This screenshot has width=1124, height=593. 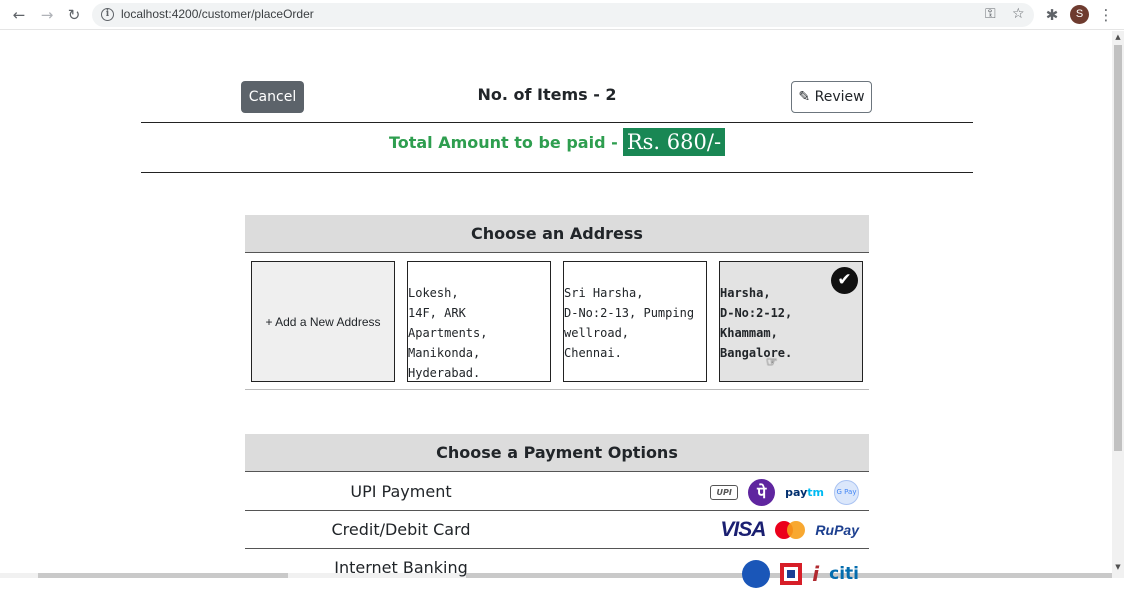 What do you see at coordinates (1118, 567) in the screenshot?
I see `scroll-down-icon: ▼` at bounding box center [1118, 567].